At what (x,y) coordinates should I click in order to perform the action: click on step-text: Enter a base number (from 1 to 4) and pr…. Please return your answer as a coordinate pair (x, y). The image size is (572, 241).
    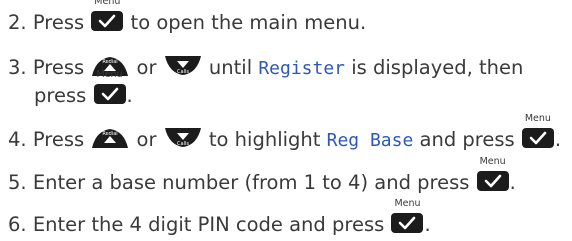
    Looking at the image, I should click on (251, 182).